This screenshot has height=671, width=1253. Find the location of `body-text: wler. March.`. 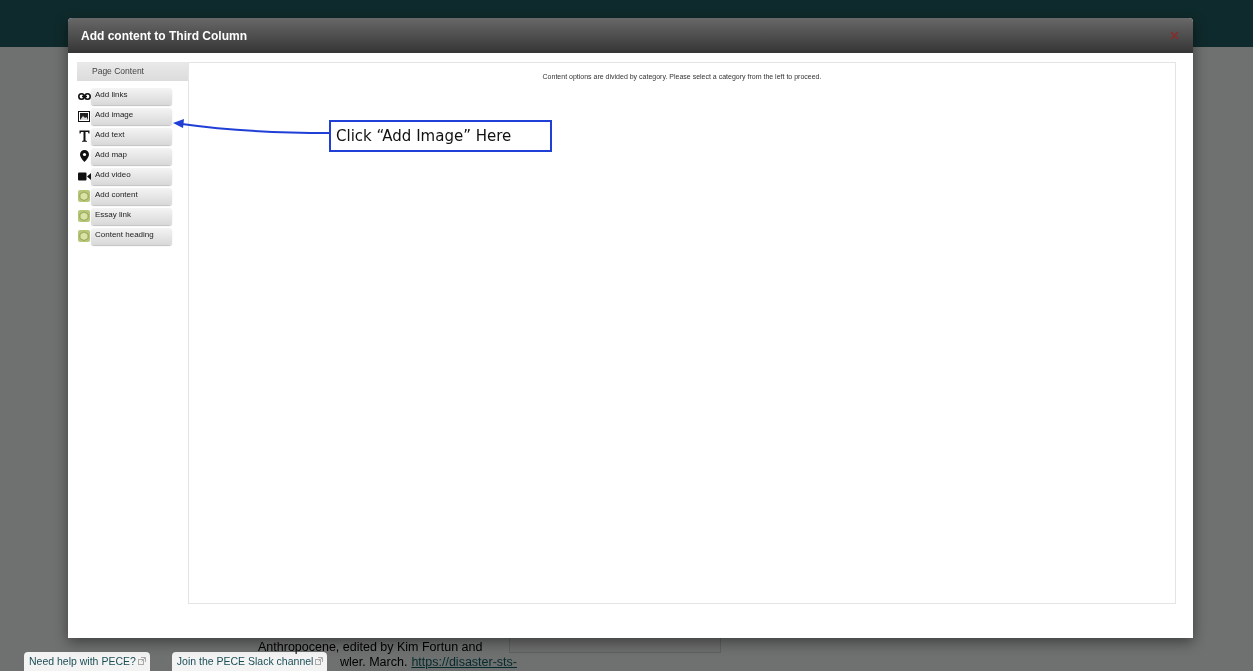

body-text: wler. March. is located at coordinates (374, 662).